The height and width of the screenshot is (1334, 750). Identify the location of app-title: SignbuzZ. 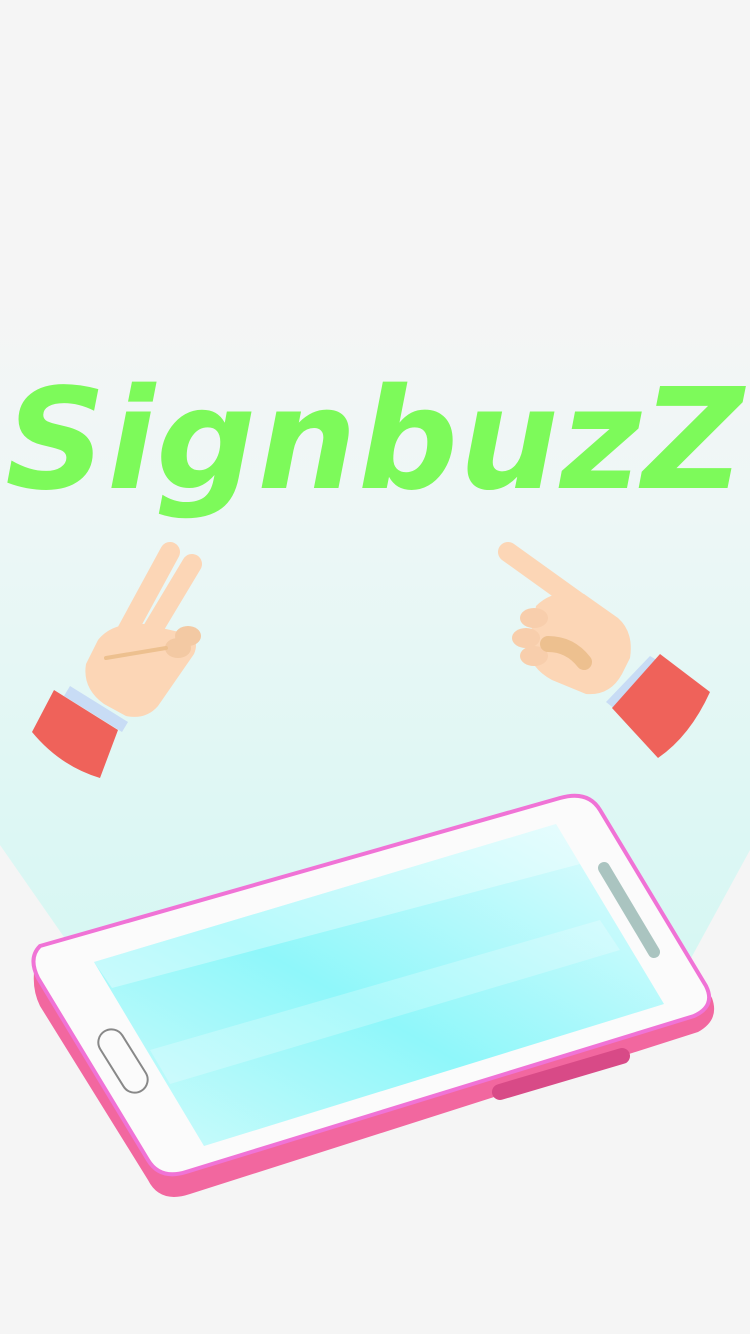
(375, 440).